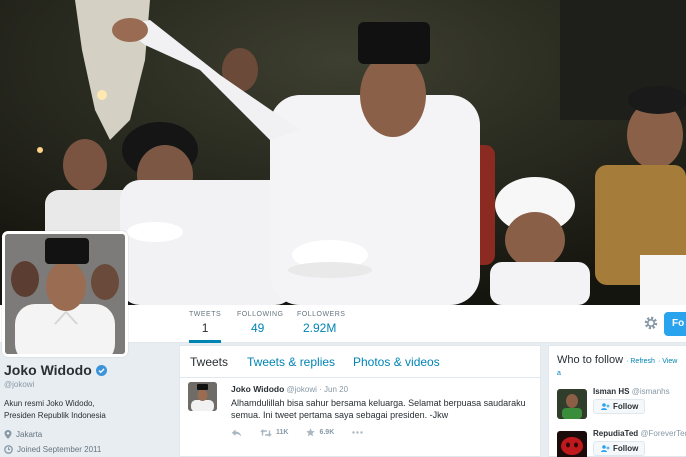 The image size is (686, 457). Describe the element at coordinates (381, 432) in the screenshot. I see `tweet-actions: 11K 6.9K` at that location.